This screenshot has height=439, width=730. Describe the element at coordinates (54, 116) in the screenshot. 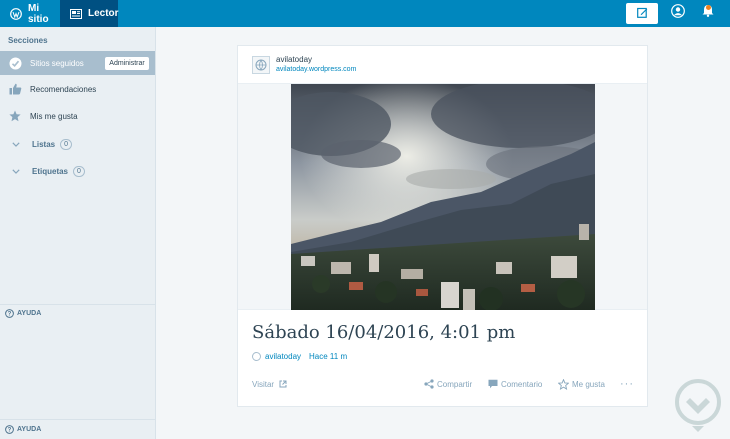

I see `sidebar-item-label: Mis me gusta` at that location.